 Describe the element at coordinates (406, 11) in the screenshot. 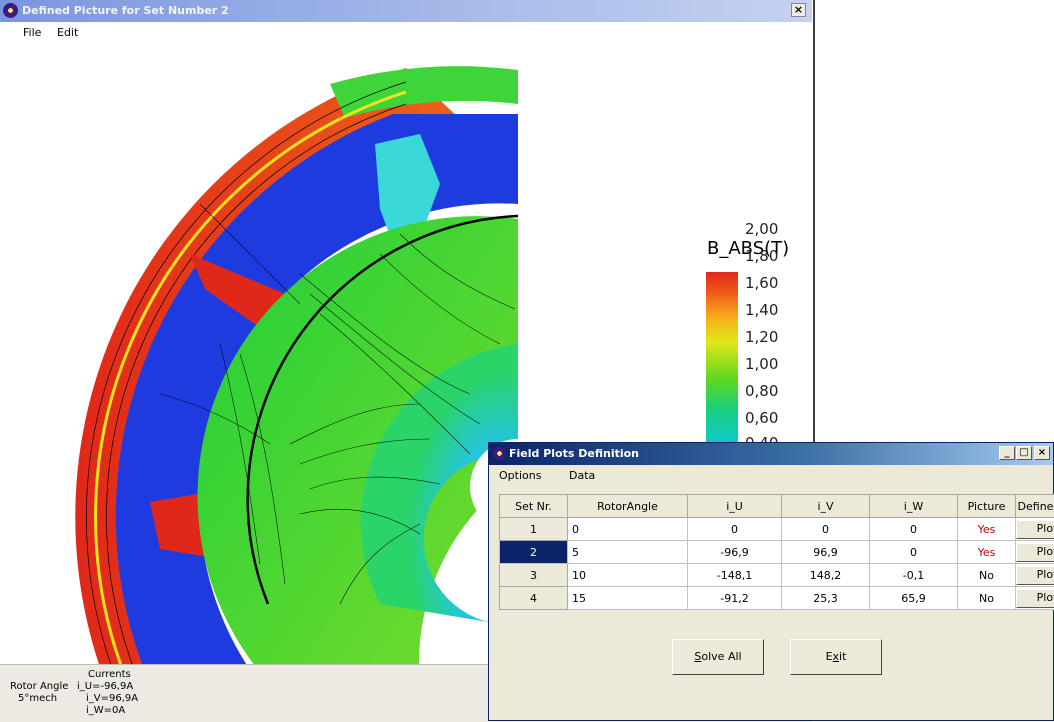

I see `main-title-bar: Defined Picture for Set Number 2 ×` at that location.